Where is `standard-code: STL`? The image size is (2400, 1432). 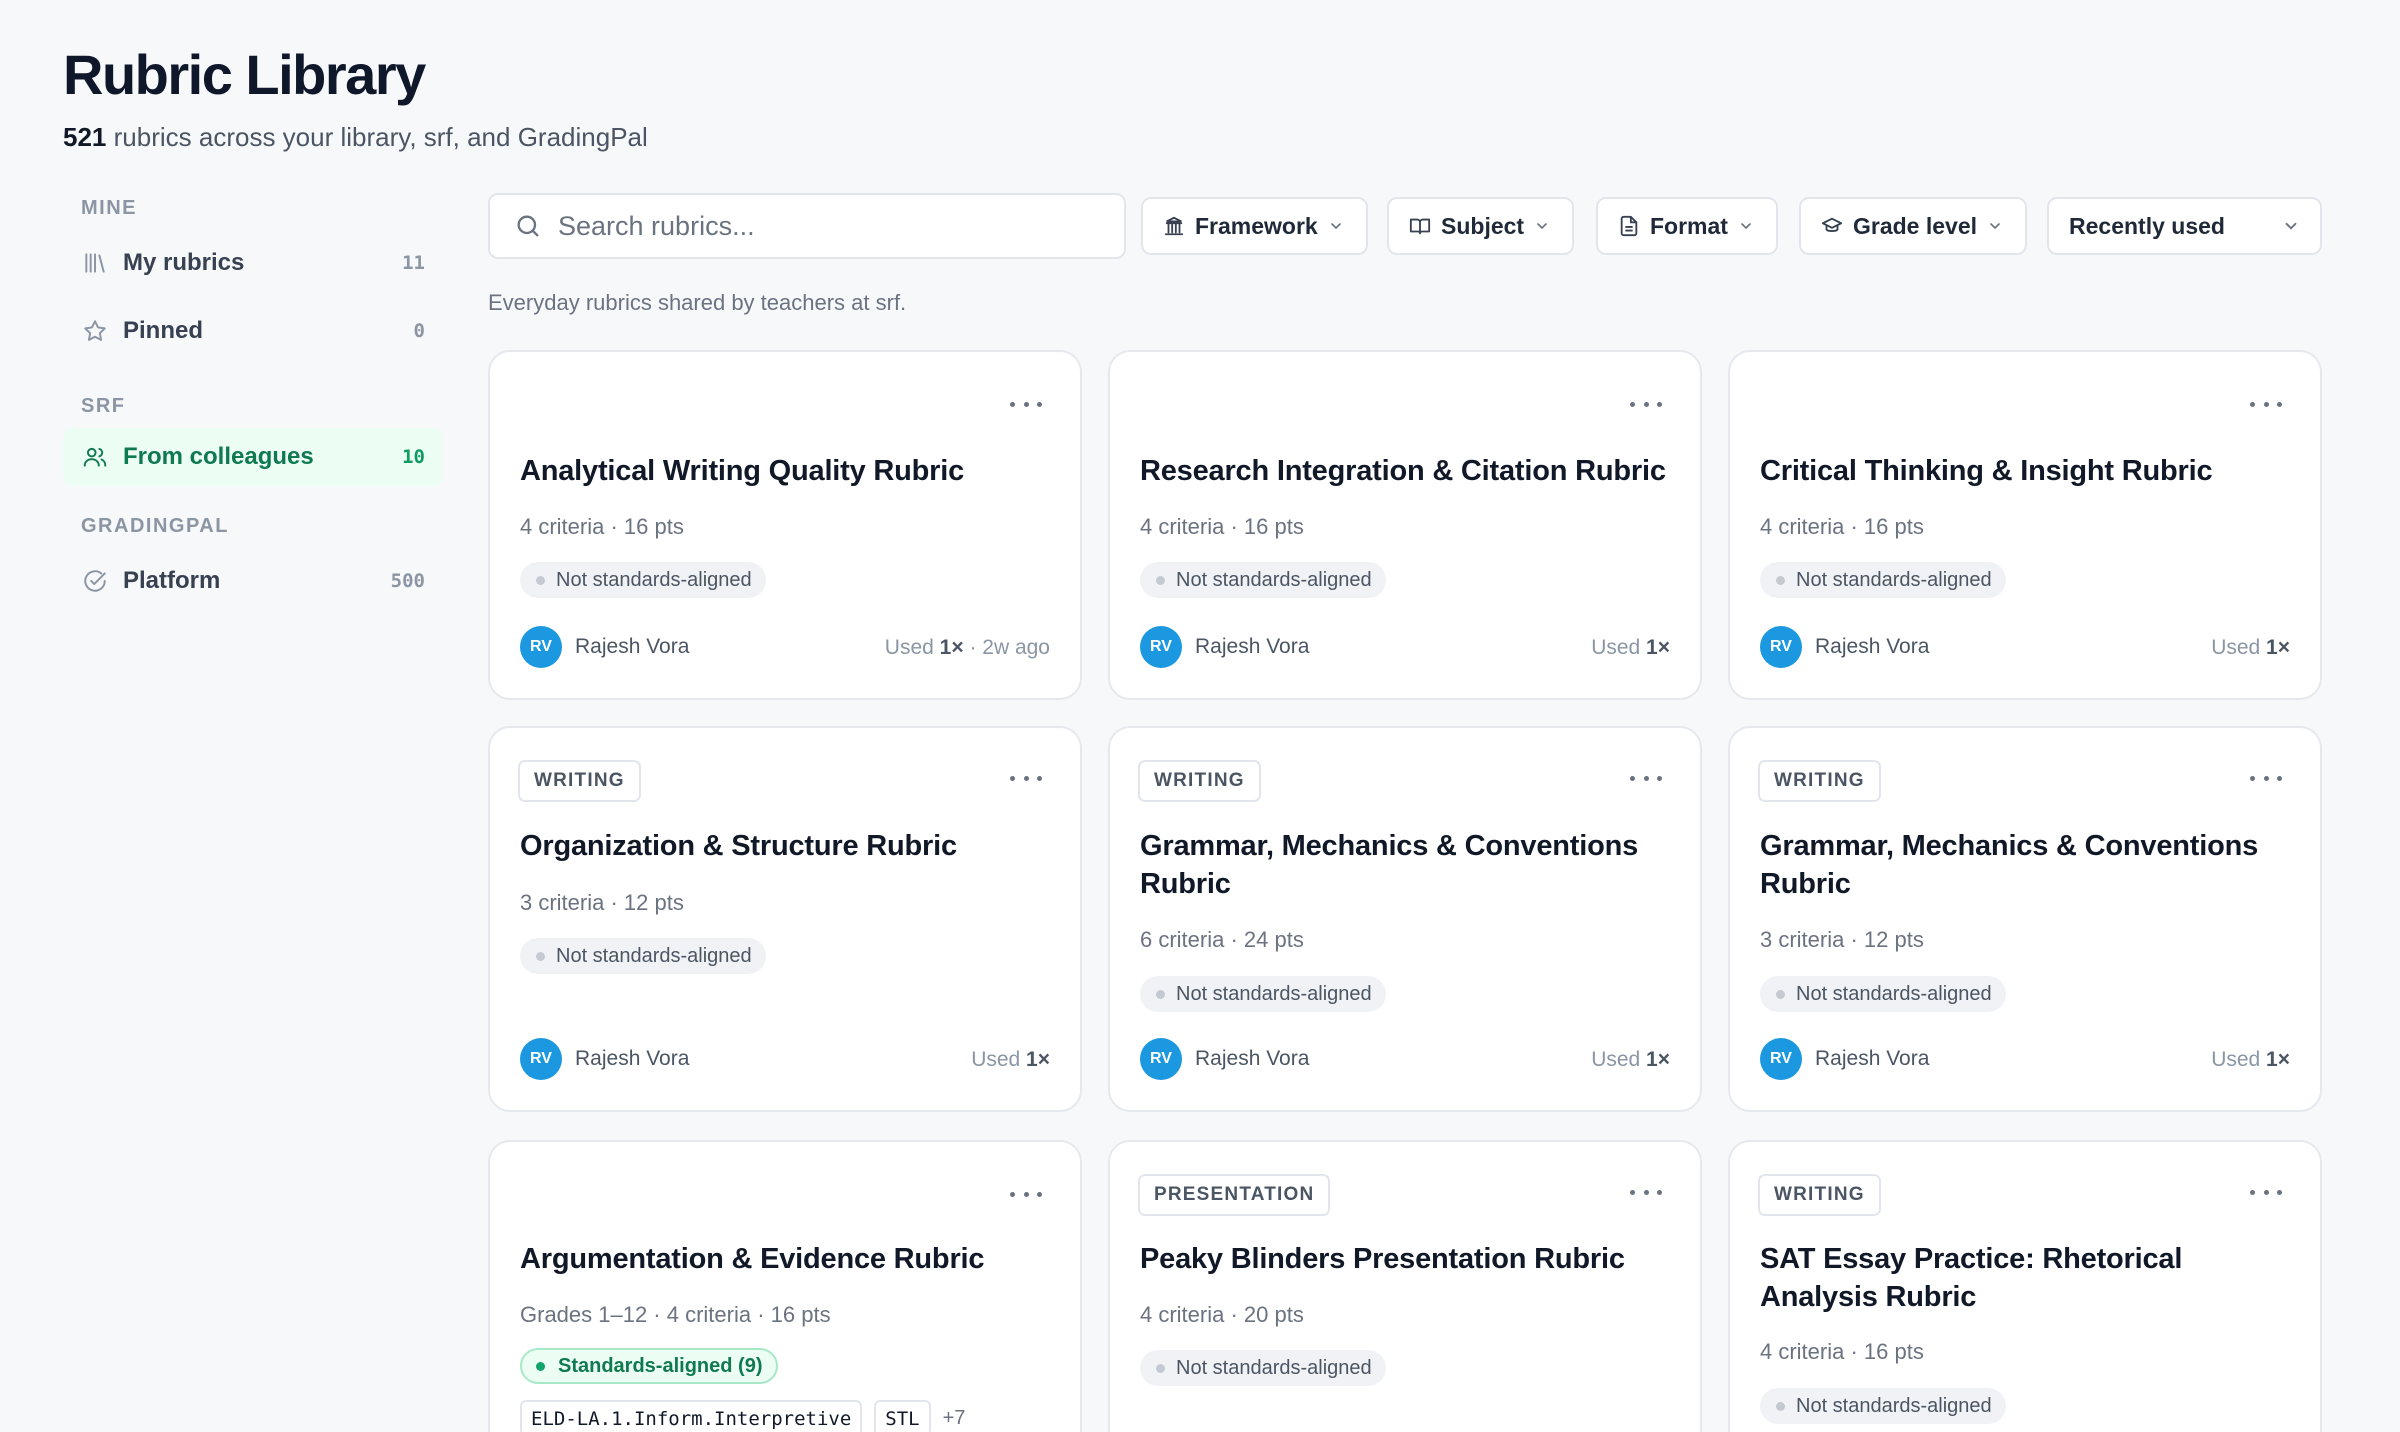 standard-code: STL is located at coordinates (902, 1416).